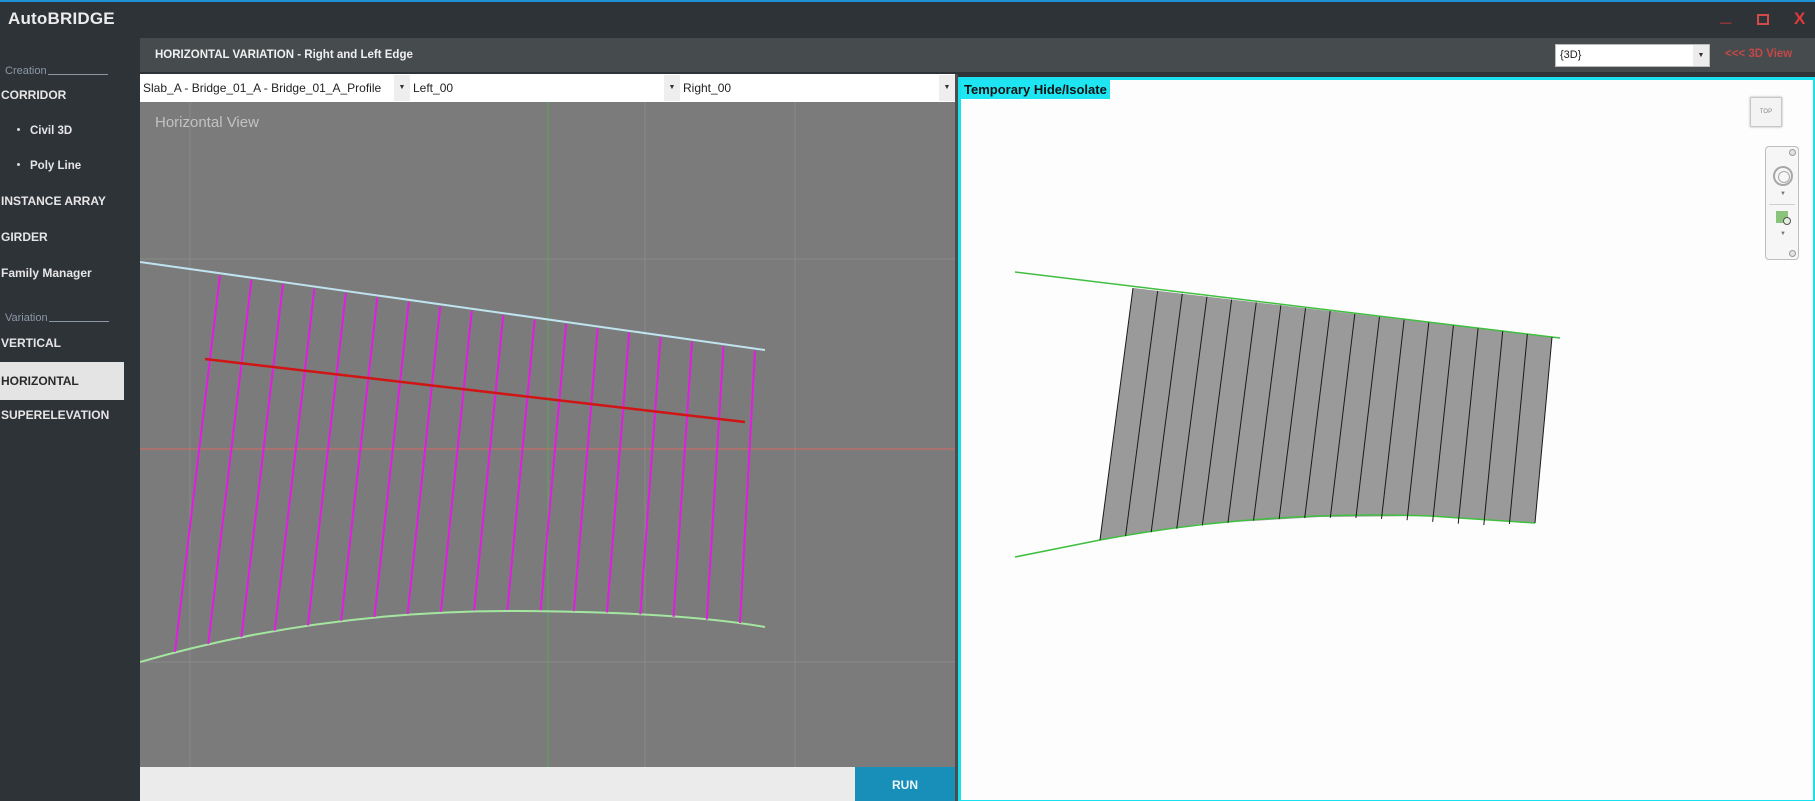  I want to click on zoom-window-icon, so click(1783, 218).